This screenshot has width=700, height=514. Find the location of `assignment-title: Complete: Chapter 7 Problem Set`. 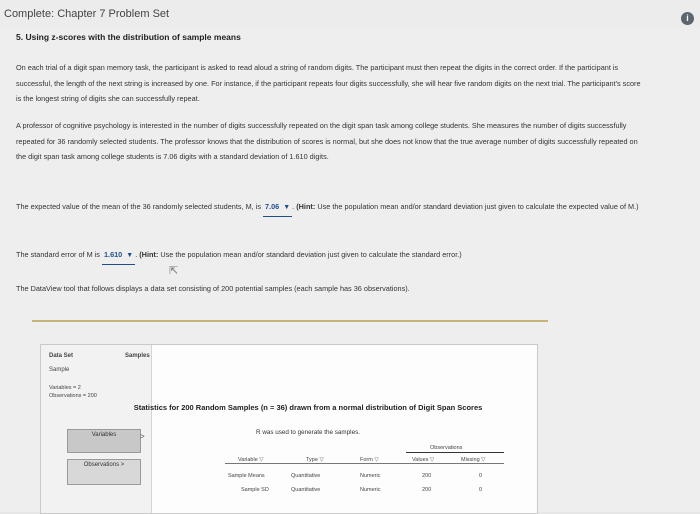

assignment-title: Complete: Chapter 7 Problem Set is located at coordinates (87, 14).